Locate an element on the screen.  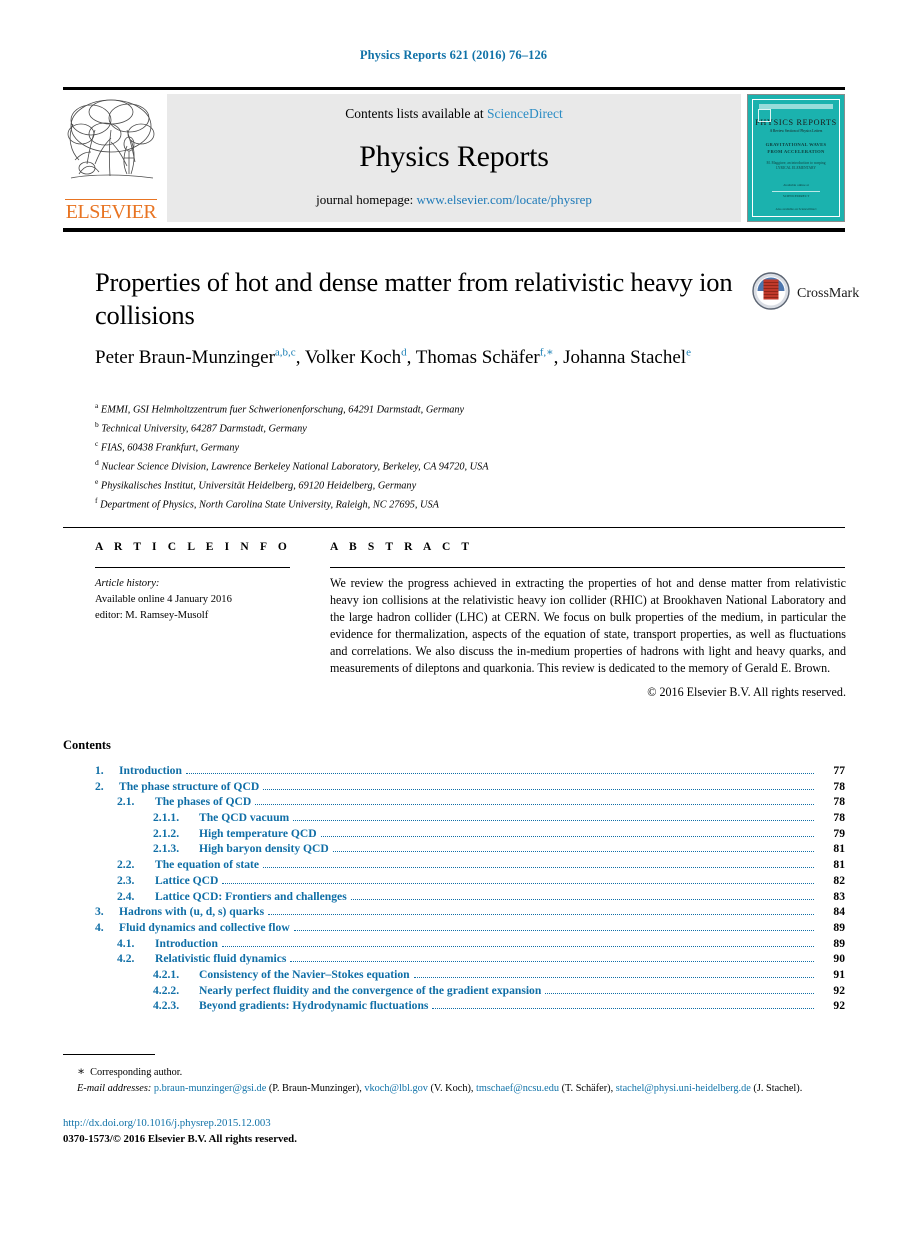
toc-entry-number: 2.1. is located at coordinates (126, 802).